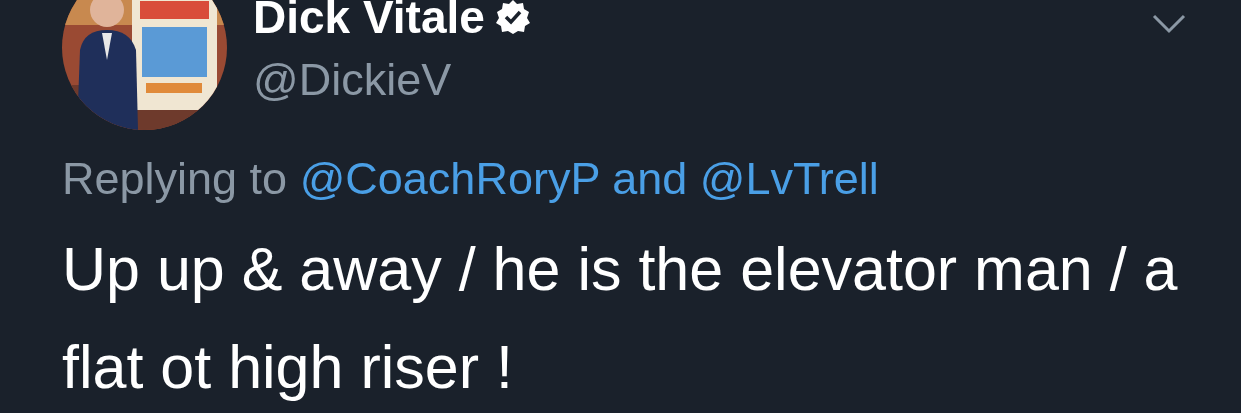  Describe the element at coordinates (1169, 24) in the screenshot. I see `chevron-icon` at that location.